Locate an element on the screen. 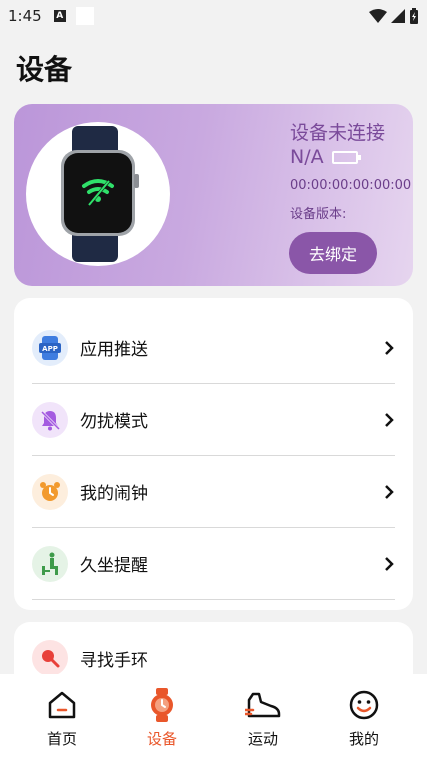 The image size is (427, 760). watch-icon is located at coordinates (162, 705).